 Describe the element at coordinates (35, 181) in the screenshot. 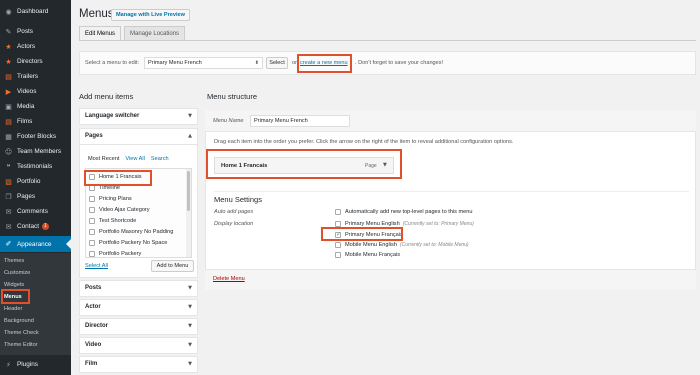

I see `sidebar-item-portfolio: ▨ Portfolio` at that location.